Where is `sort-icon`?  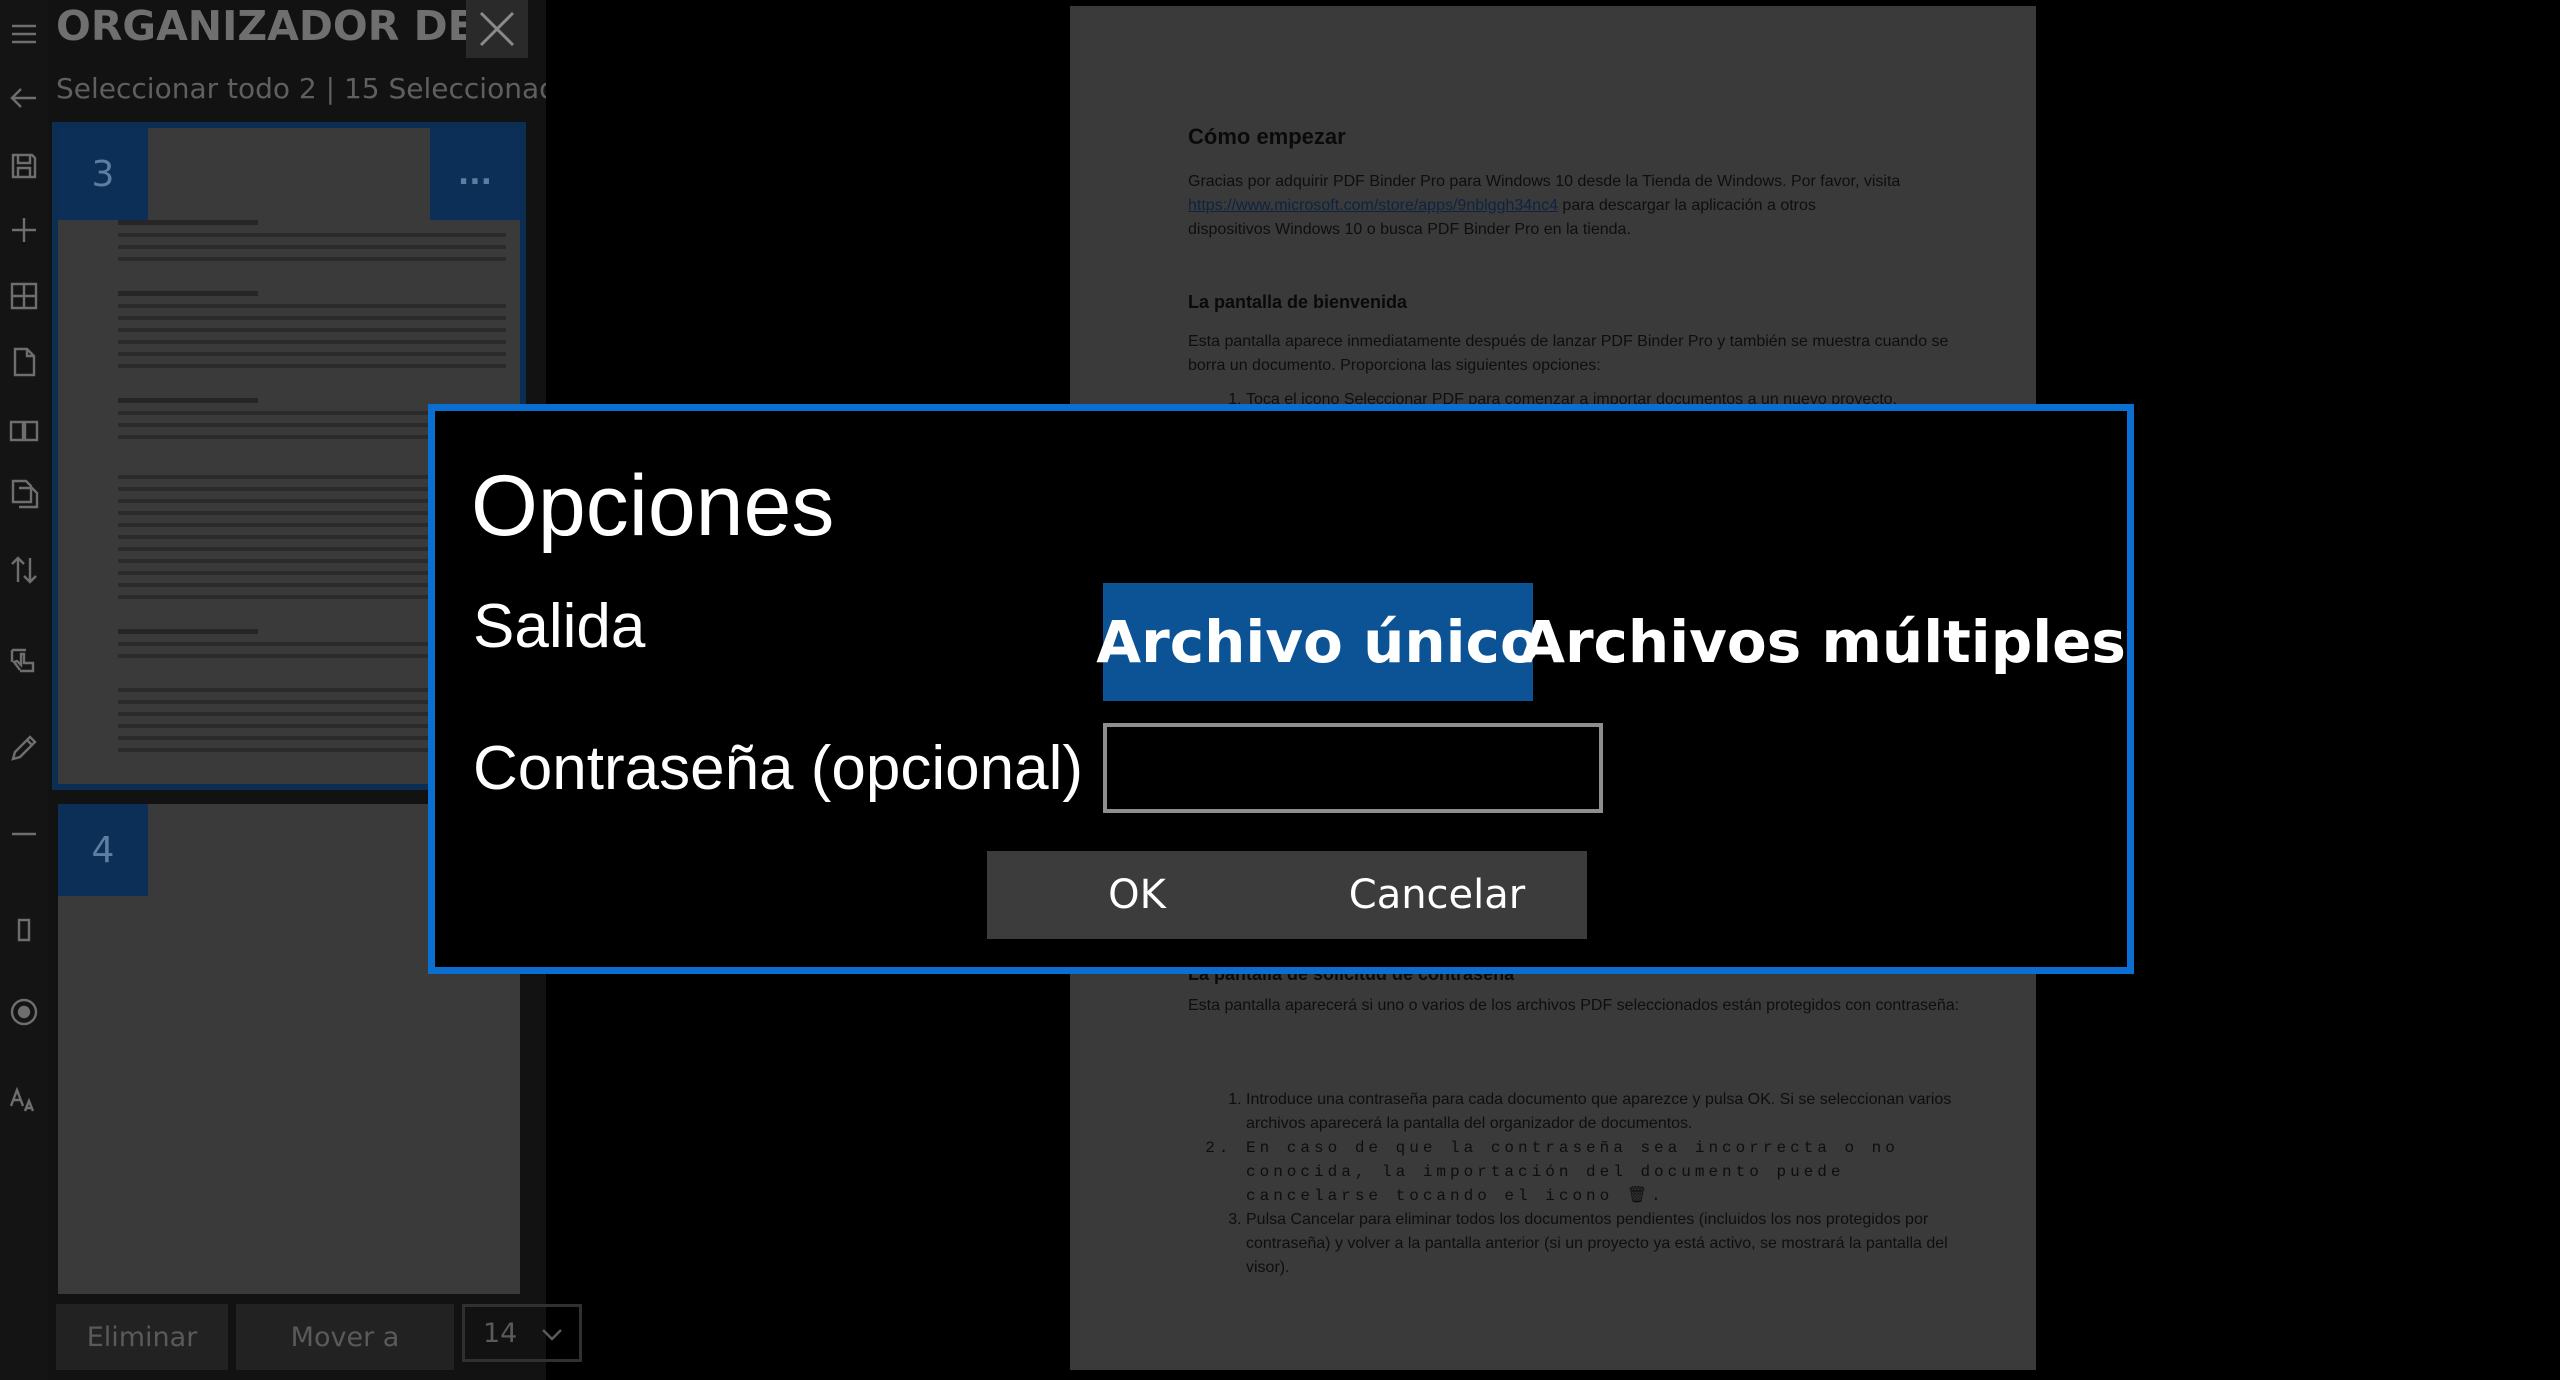 sort-icon is located at coordinates (24, 570).